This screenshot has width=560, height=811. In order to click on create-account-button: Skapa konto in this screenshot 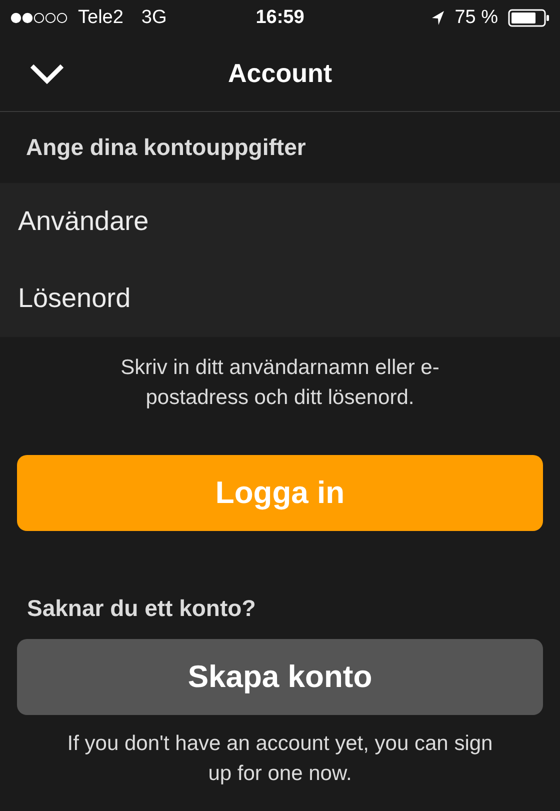, I will do `click(280, 677)`.